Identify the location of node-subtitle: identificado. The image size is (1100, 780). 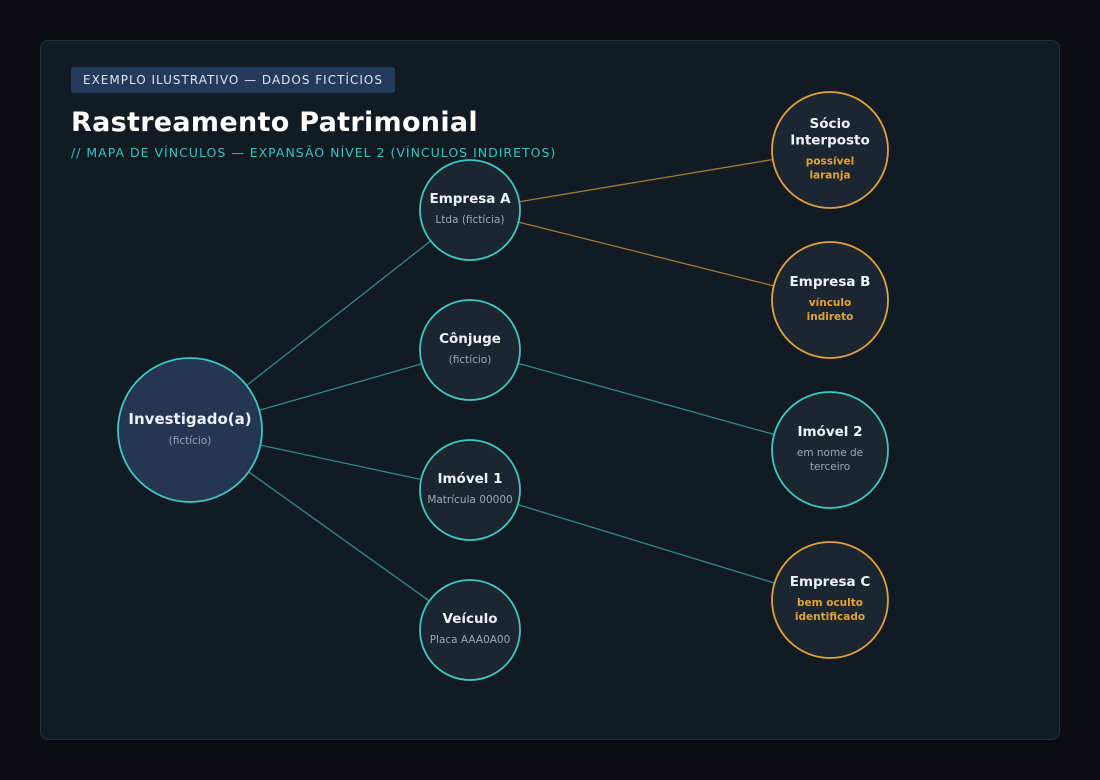
(830, 617).